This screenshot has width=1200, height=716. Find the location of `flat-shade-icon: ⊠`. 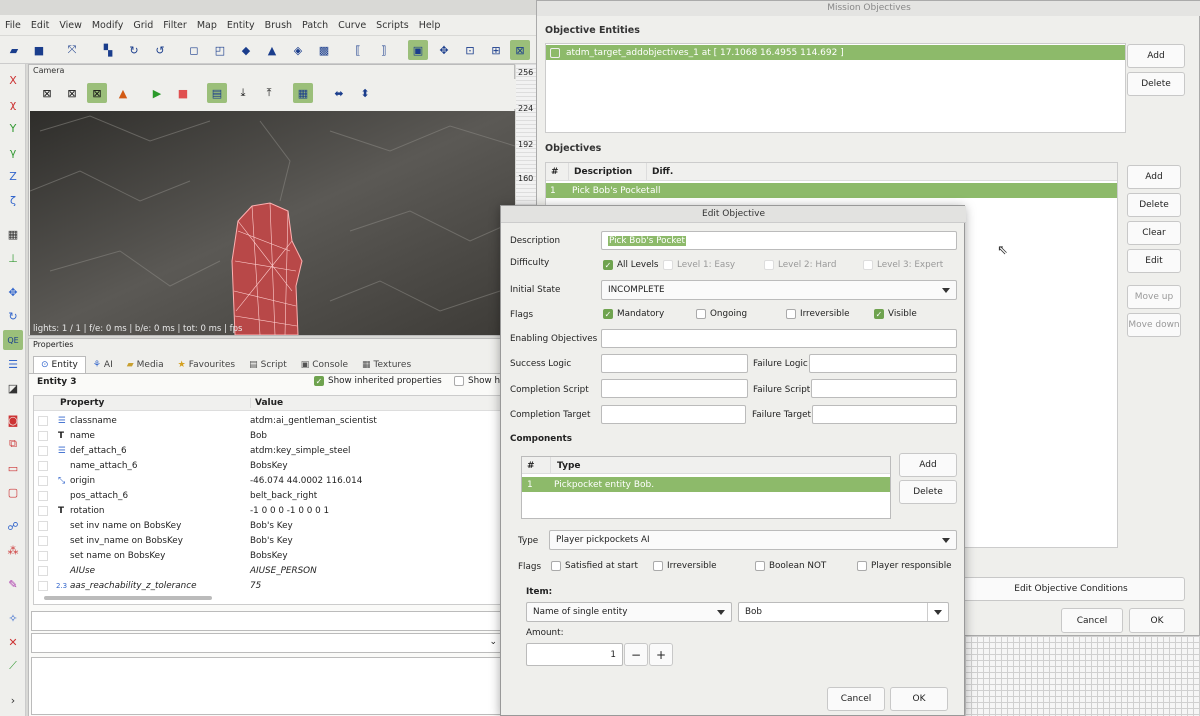

flat-shade-icon: ⊠ is located at coordinates (72, 93).